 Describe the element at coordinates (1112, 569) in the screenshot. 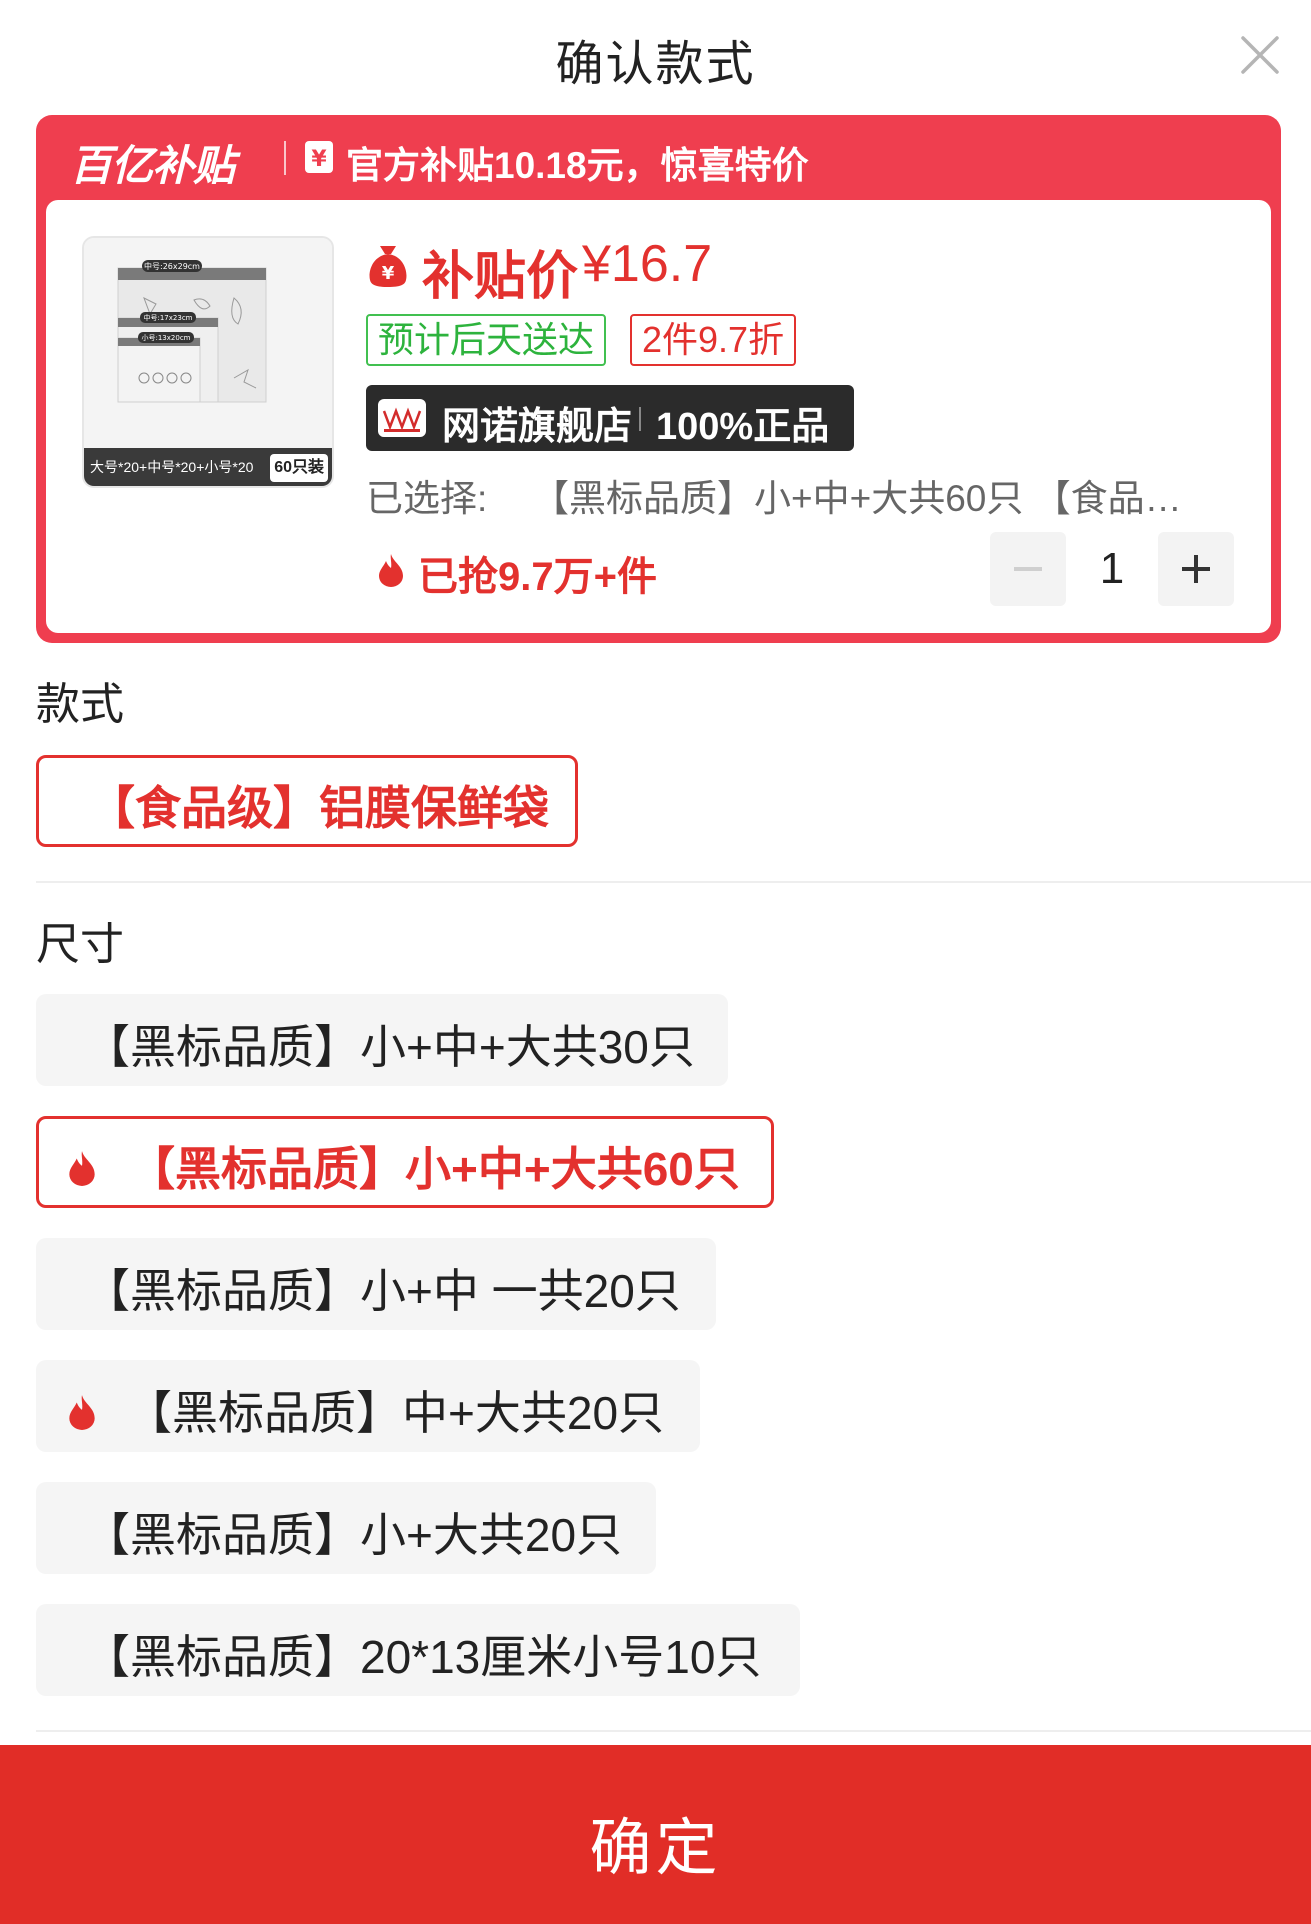

I see `quantity-value: 1` at that location.